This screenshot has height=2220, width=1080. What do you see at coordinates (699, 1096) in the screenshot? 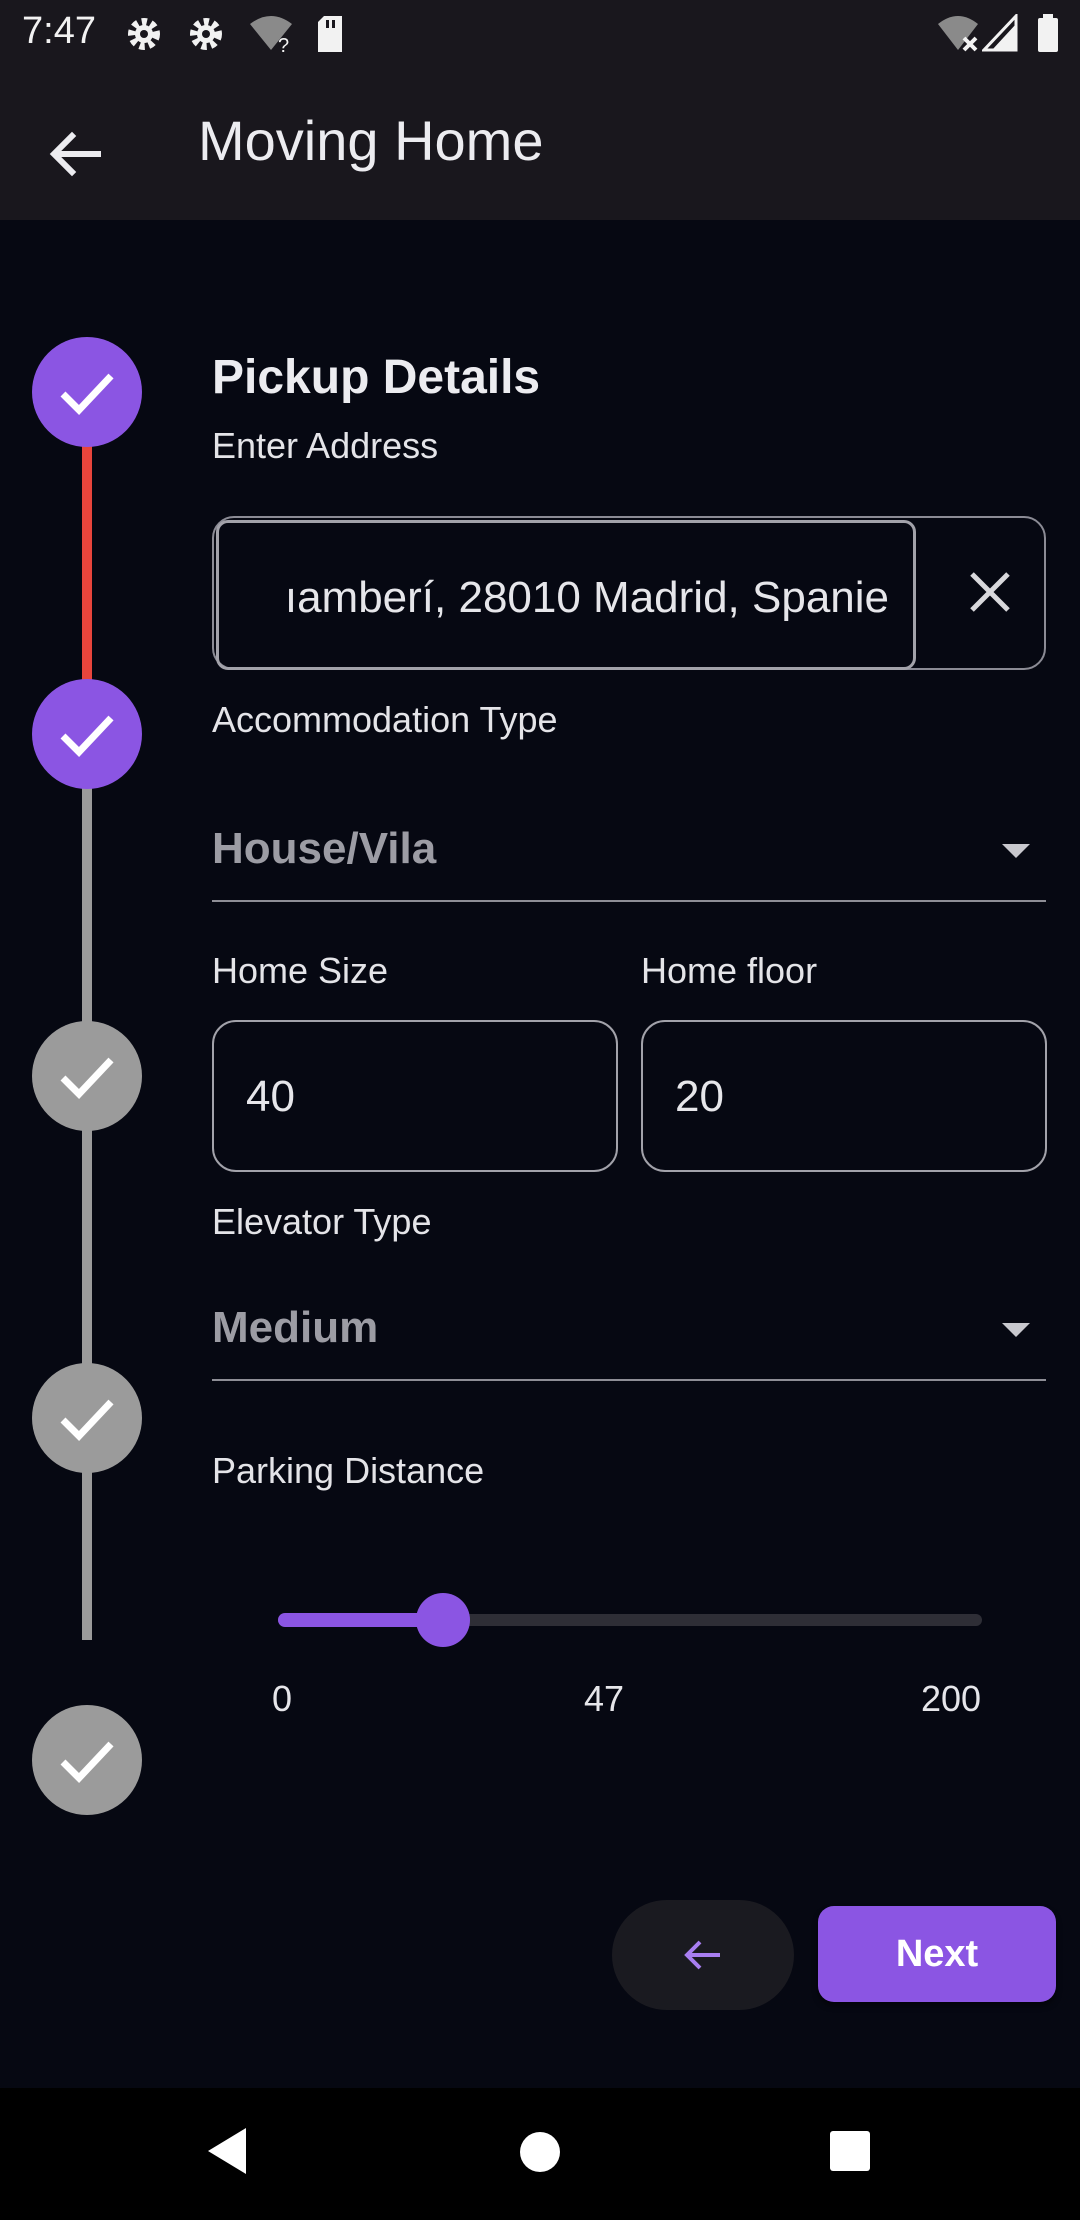
I see `home-floor-value: 20` at bounding box center [699, 1096].